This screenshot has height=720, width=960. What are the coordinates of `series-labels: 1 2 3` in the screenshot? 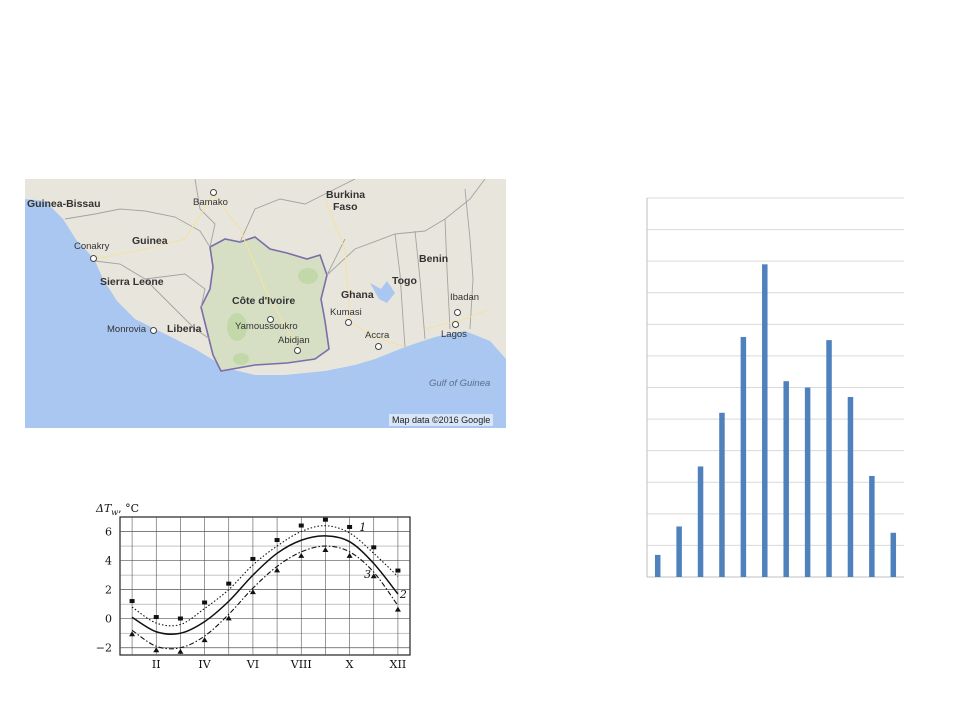 It's located at (383, 561).